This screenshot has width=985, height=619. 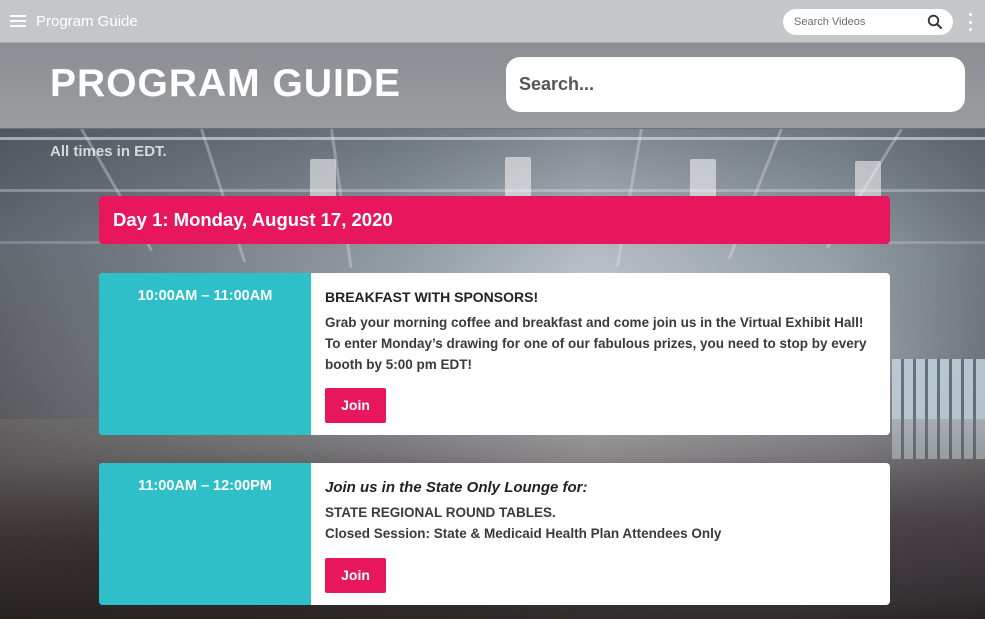 I want to click on timezone-note: All times in EDT., so click(x=108, y=151).